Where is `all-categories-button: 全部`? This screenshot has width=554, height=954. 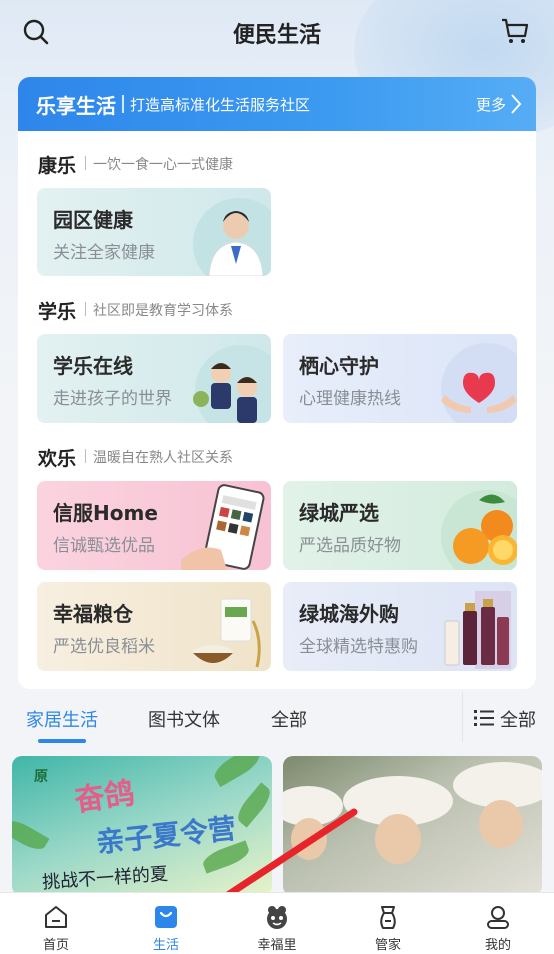 all-categories-button: 全部 is located at coordinates (518, 719).